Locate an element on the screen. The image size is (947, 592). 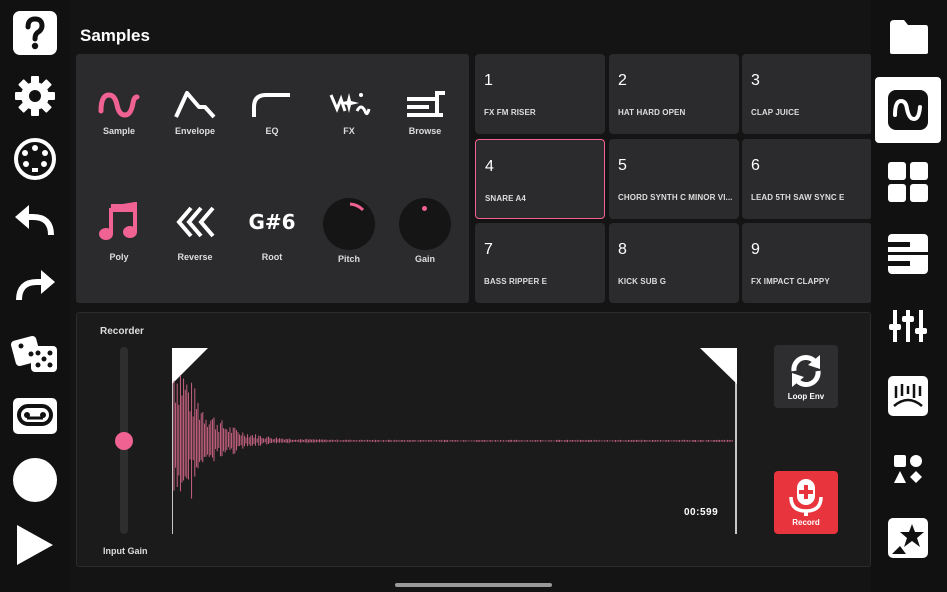
settings-gear-icon is located at coordinates (35, 96).